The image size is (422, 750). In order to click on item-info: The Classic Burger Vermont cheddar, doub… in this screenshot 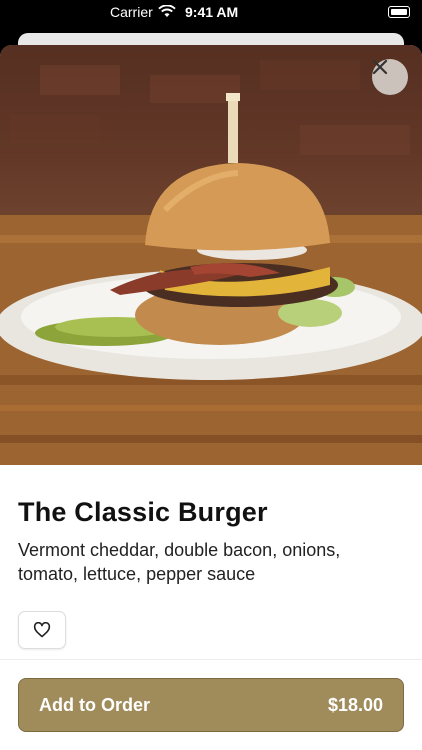, I will do `click(211, 541)`.